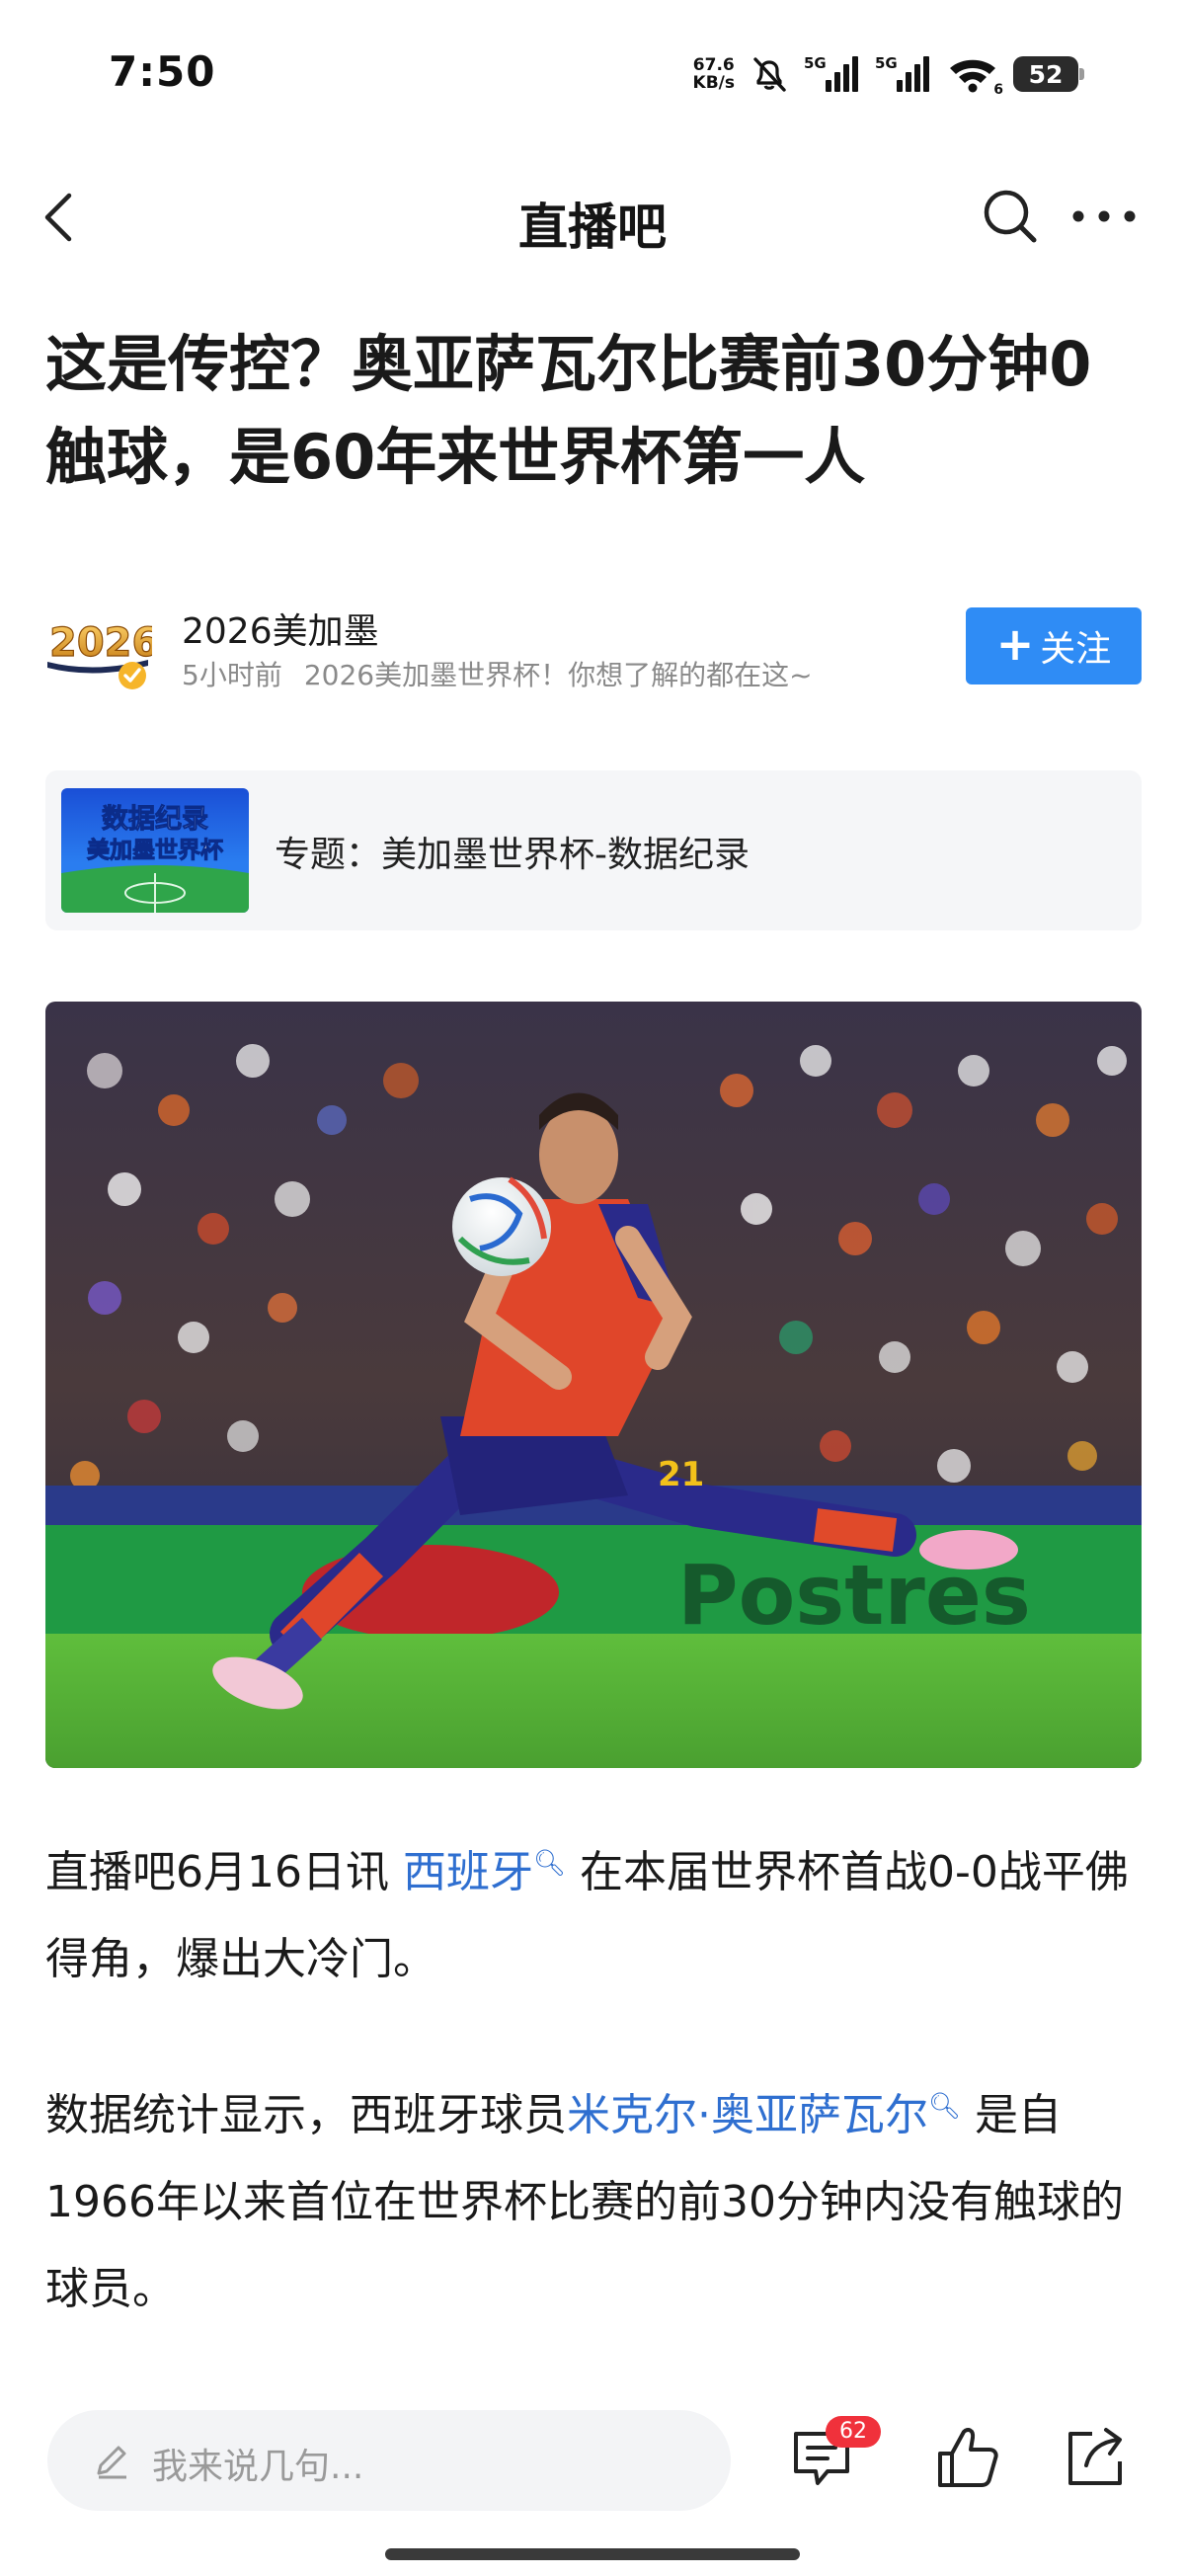 The width and height of the screenshot is (1185, 2576). What do you see at coordinates (468, 1872) in the screenshot?
I see `tag-link-spain-label: 西班牙` at bounding box center [468, 1872].